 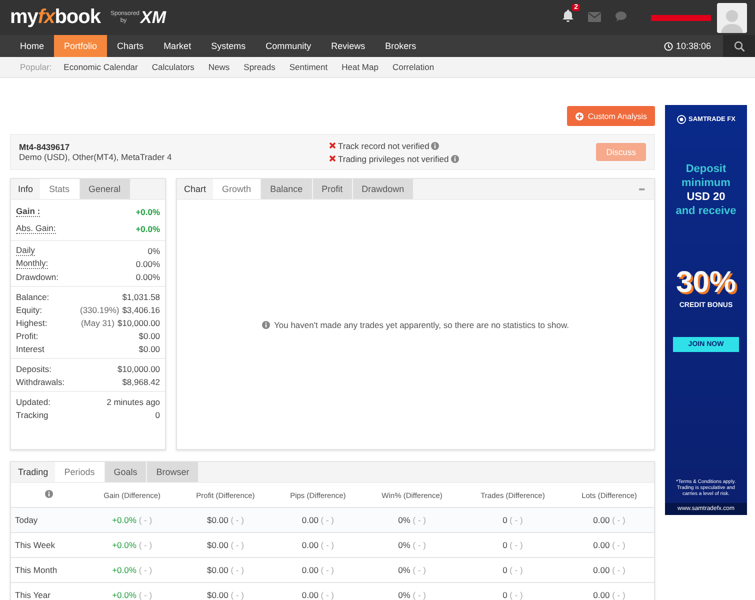 I want to click on stat-label: Deposits:, so click(x=34, y=369).